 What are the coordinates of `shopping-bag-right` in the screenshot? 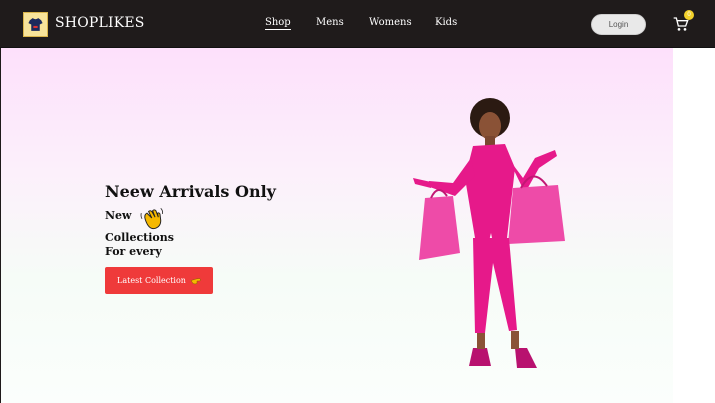 It's located at (536, 214).